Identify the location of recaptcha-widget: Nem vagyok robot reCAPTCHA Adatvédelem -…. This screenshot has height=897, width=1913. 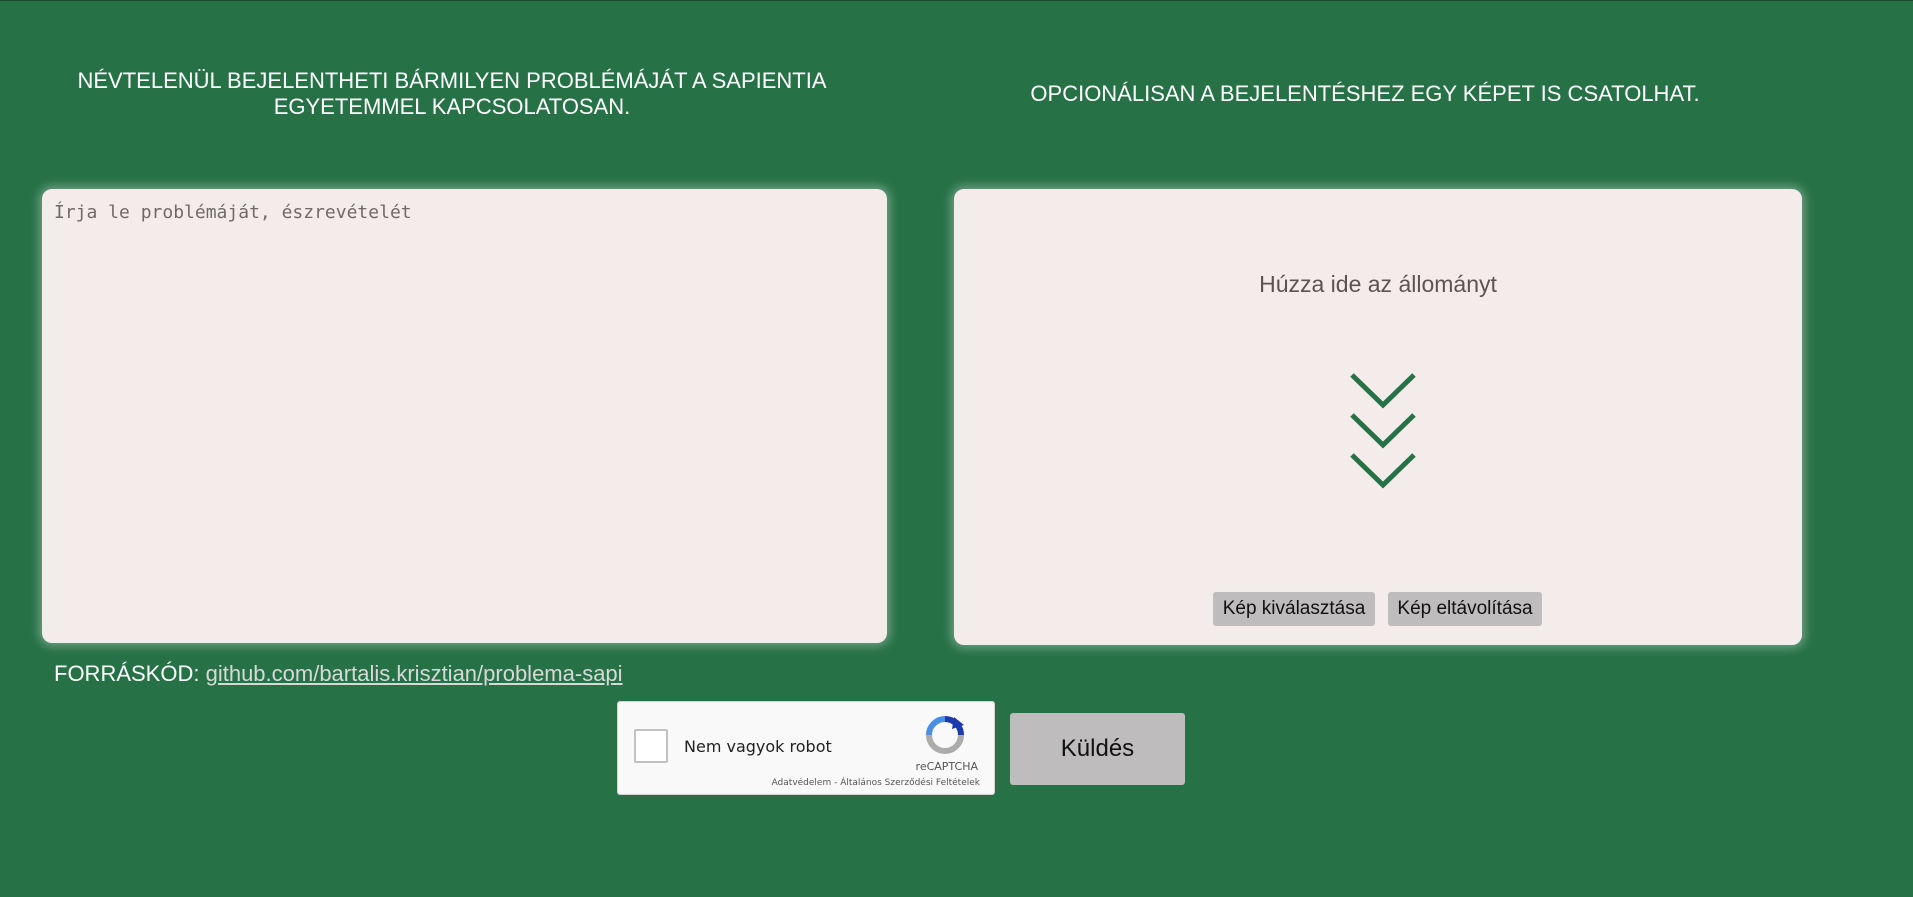
(806, 748).